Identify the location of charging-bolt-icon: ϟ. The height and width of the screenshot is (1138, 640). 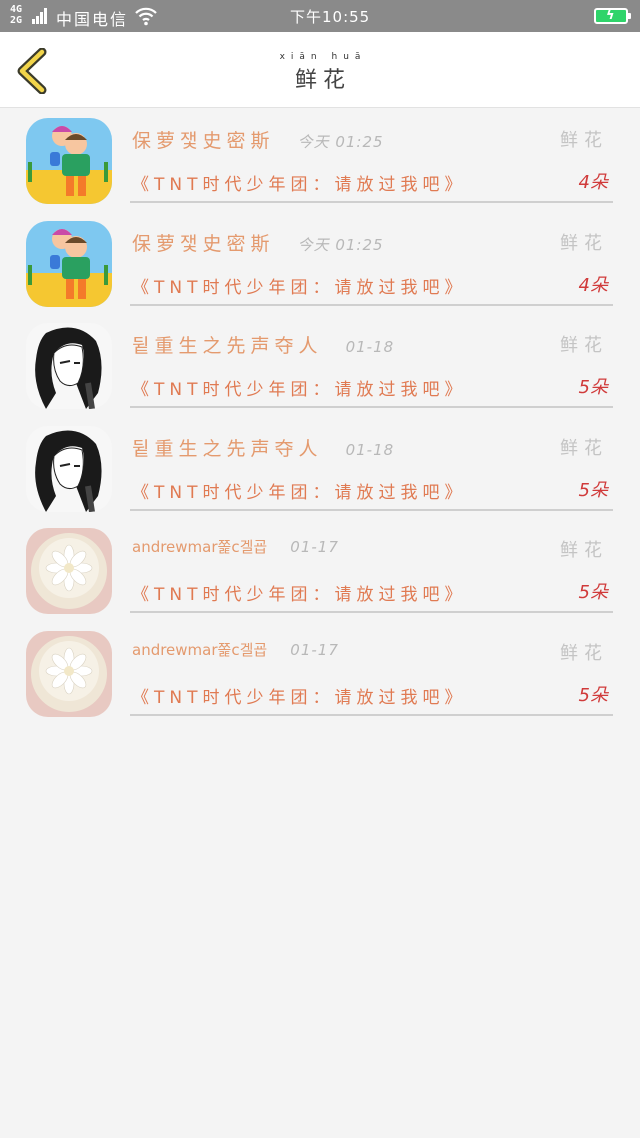
(610, 15).